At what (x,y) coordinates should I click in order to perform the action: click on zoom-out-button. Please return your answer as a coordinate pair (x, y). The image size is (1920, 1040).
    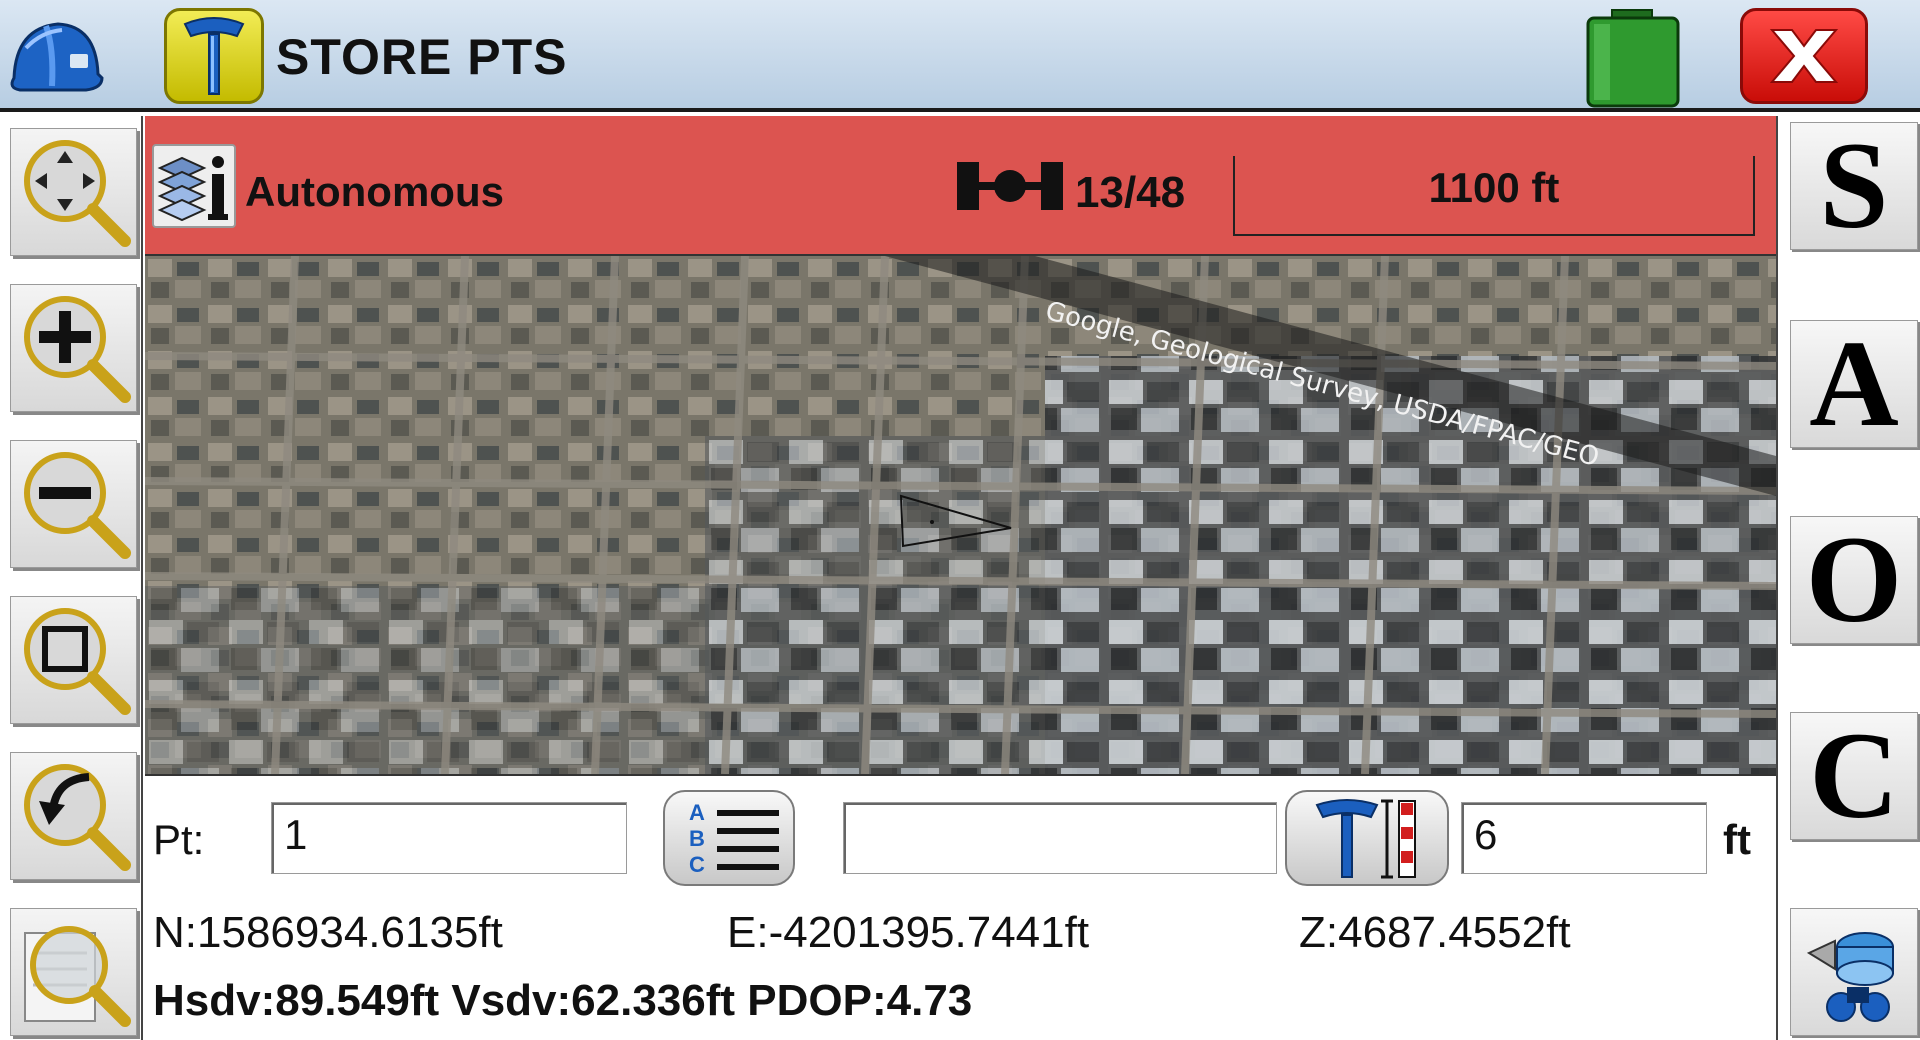
    Looking at the image, I should click on (73, 504).